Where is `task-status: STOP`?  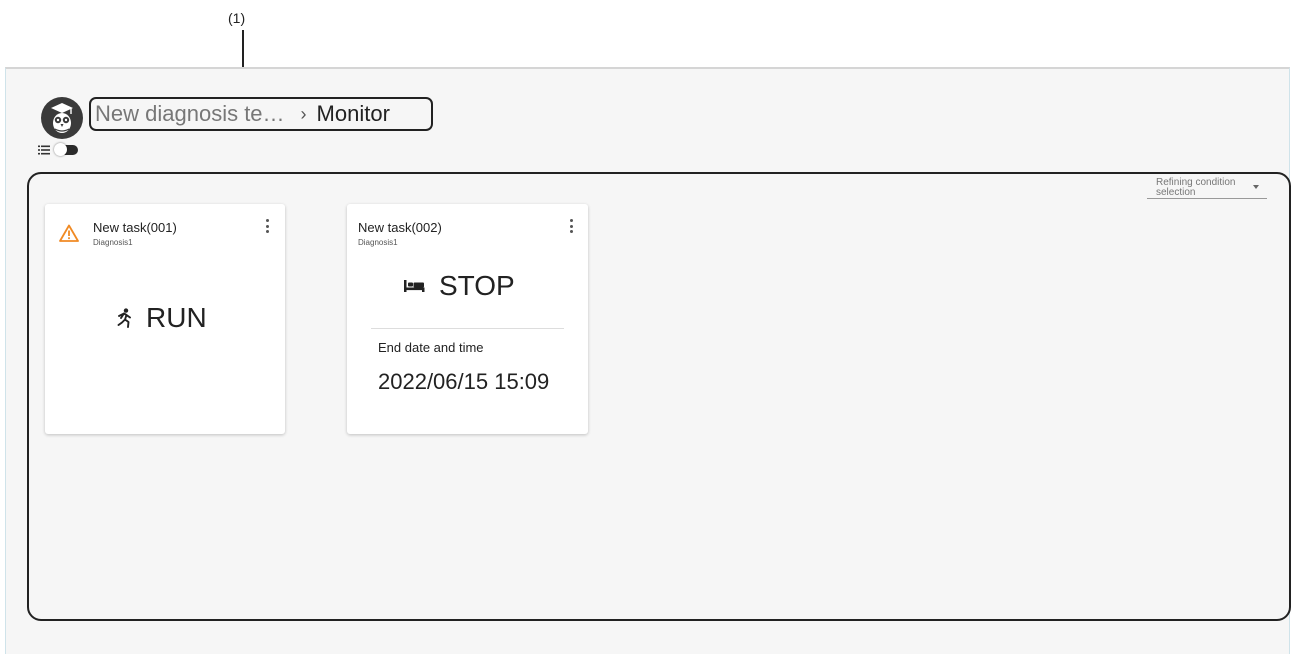 task-status: STOP is located at coordinates (459, 286).